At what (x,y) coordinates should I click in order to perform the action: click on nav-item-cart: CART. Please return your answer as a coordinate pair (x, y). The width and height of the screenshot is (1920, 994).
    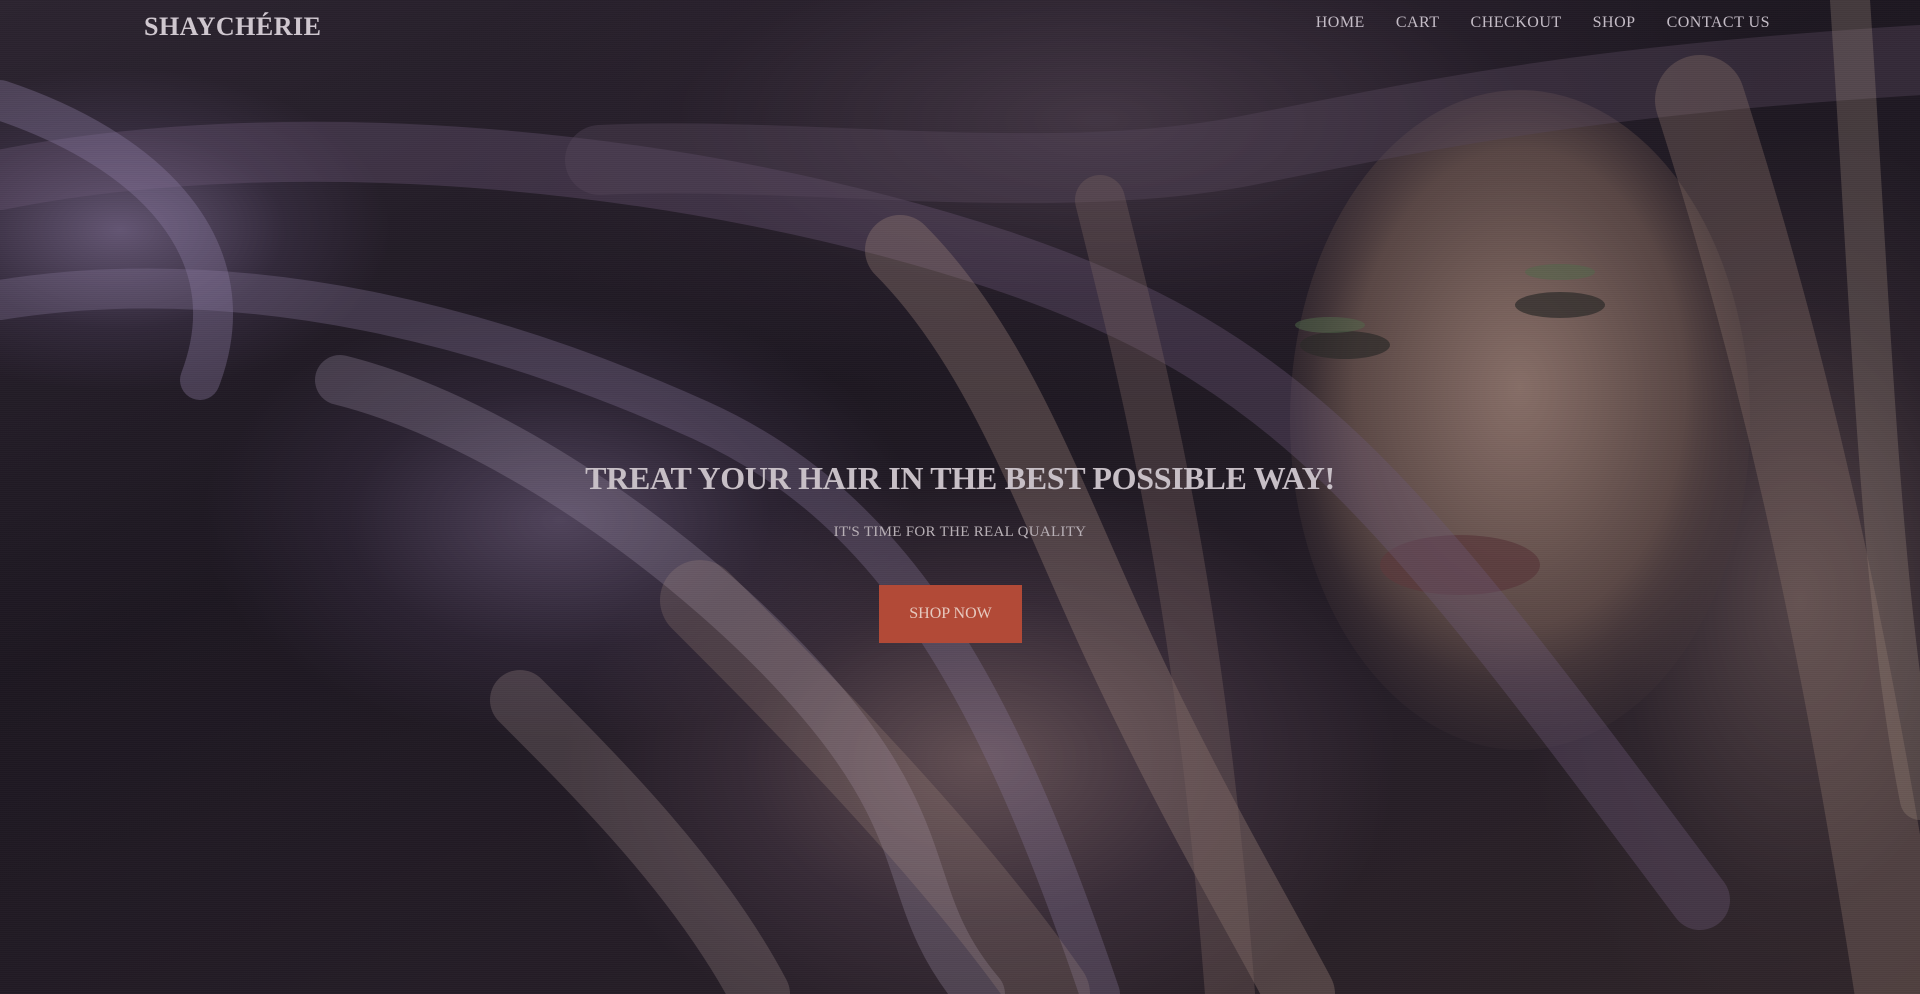
    Looking at the image, I should click on (1418, 23).